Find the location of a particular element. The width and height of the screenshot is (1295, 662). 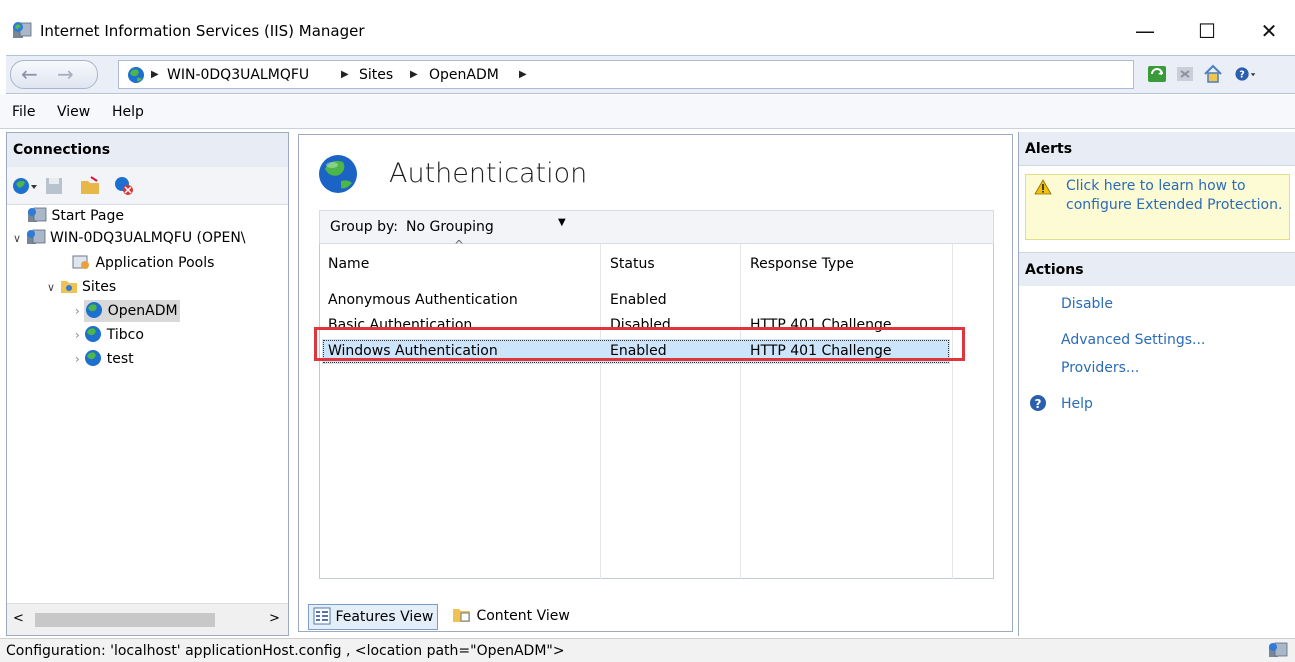

warning-icon is located at coordinates (1043, 187).